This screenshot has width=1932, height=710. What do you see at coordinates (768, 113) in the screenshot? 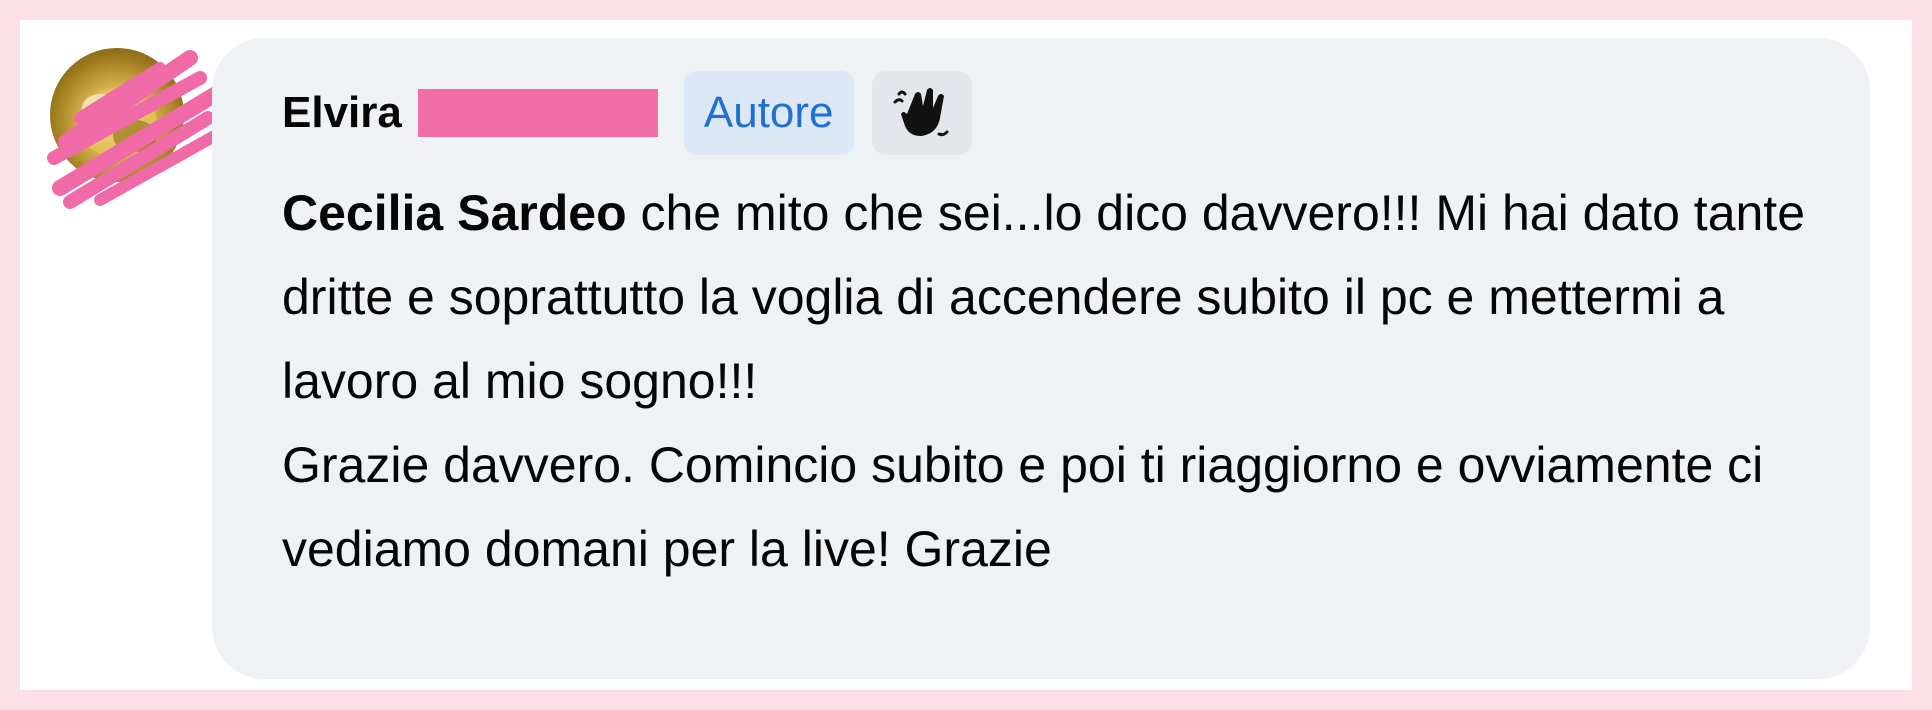
I see `author-badge: Autore` at bounding box center [768, 113].